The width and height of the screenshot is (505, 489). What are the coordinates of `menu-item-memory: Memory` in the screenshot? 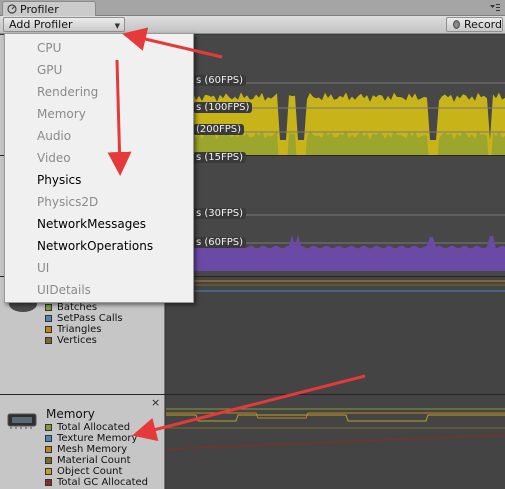 It's located at (61, 114).